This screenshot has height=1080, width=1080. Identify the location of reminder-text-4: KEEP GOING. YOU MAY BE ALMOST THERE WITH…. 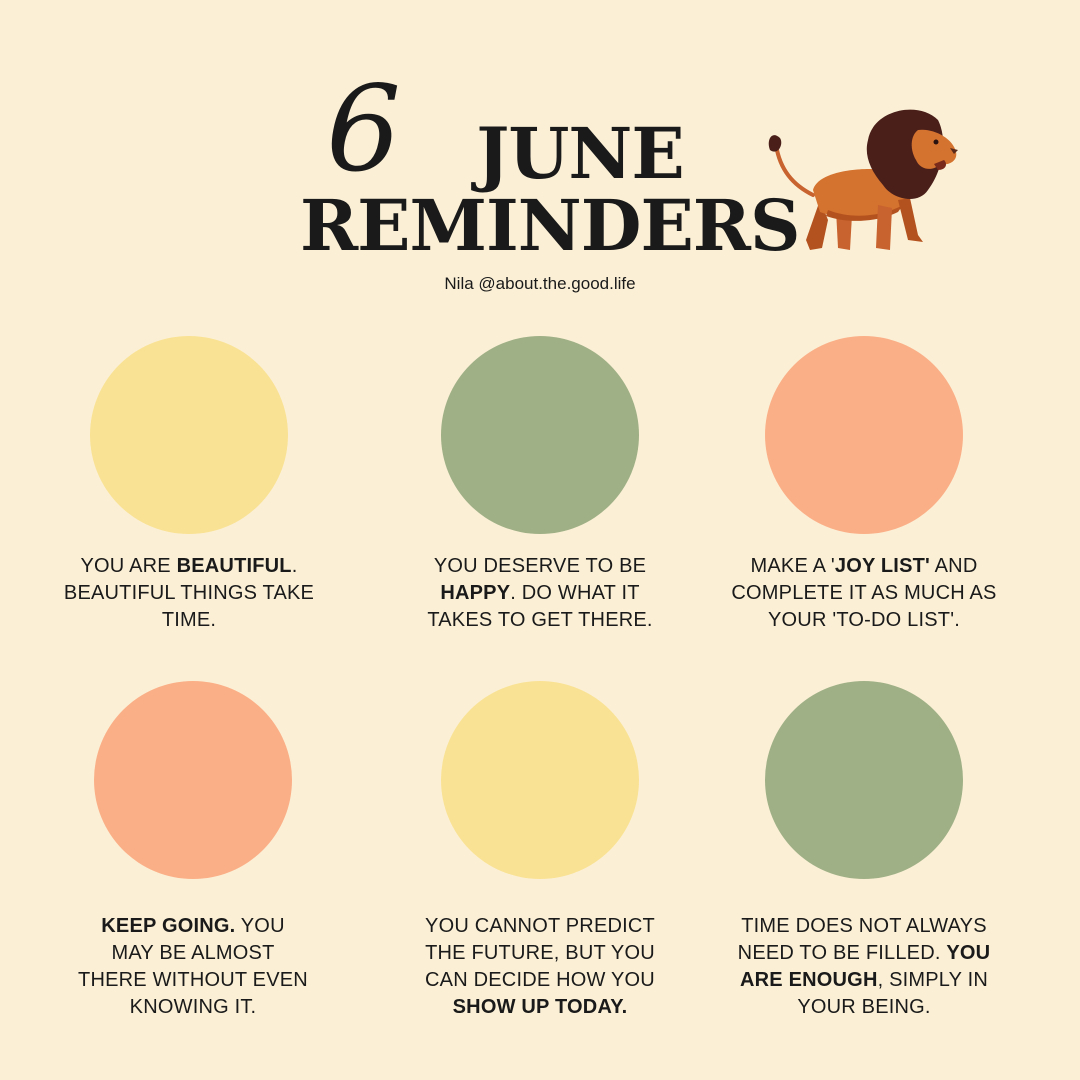
(193, 967).